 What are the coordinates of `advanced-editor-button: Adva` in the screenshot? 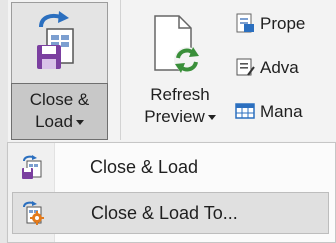 It's located at (284, 67).